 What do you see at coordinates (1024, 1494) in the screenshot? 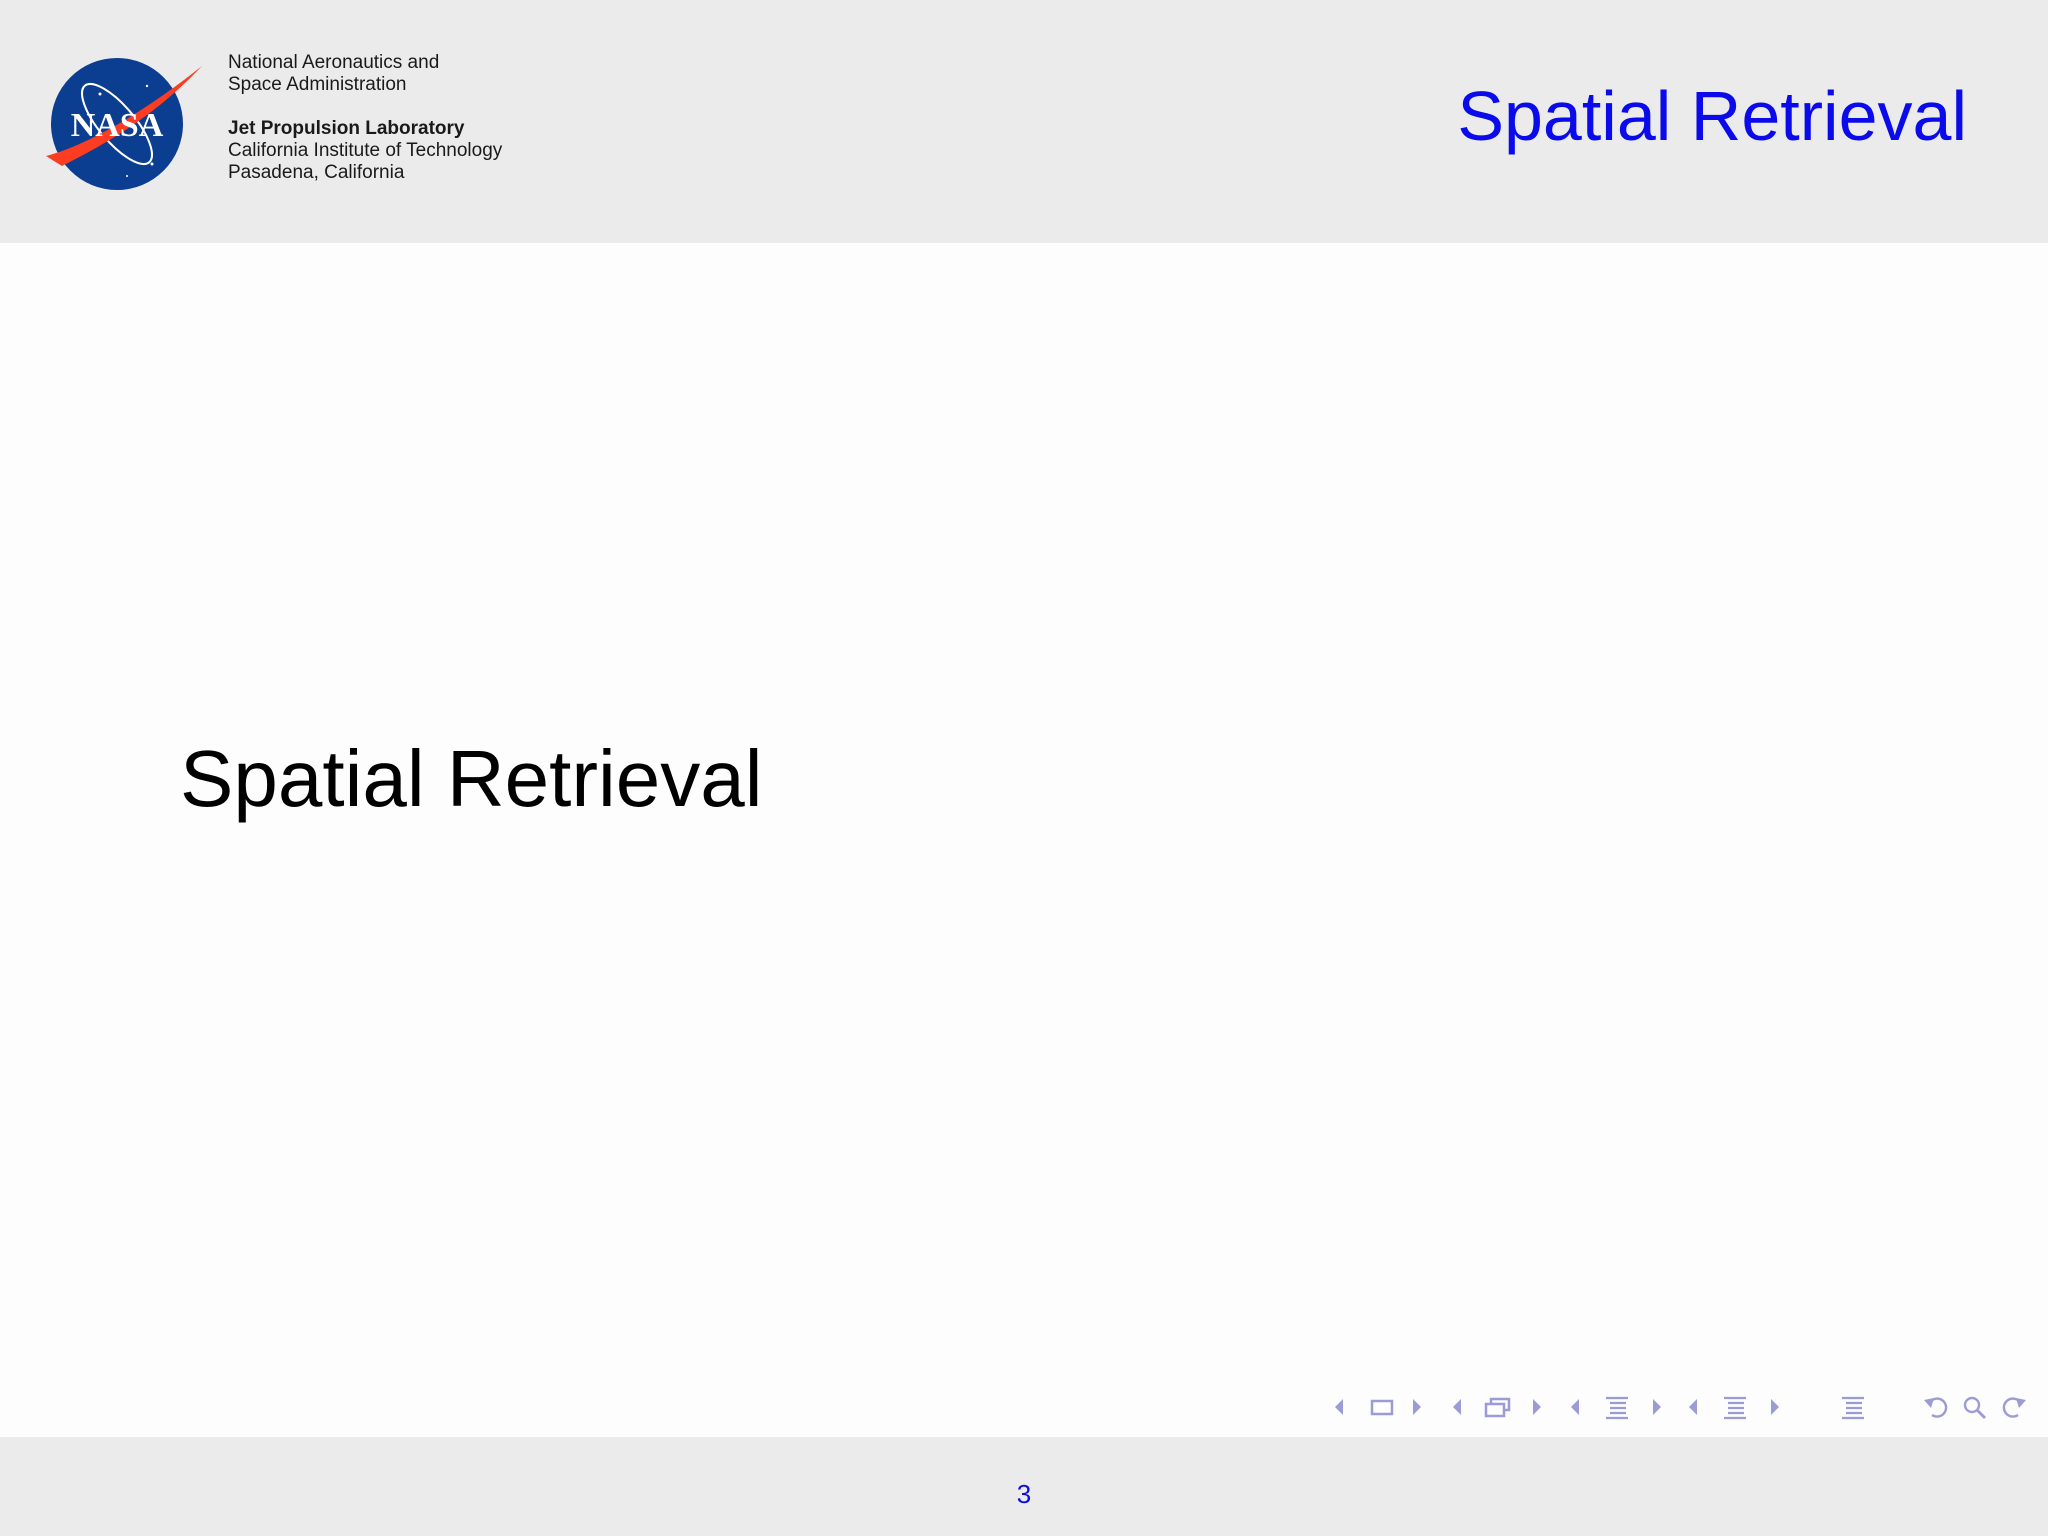
I see `page-number: 3` at bounding box center [1024, 1494].